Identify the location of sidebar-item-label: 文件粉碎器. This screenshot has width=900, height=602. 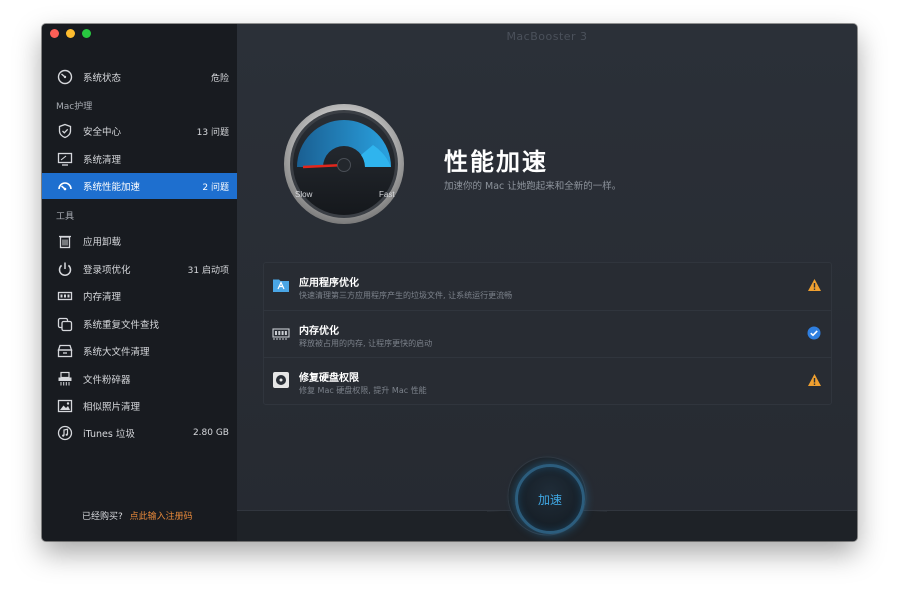
(107, 380).